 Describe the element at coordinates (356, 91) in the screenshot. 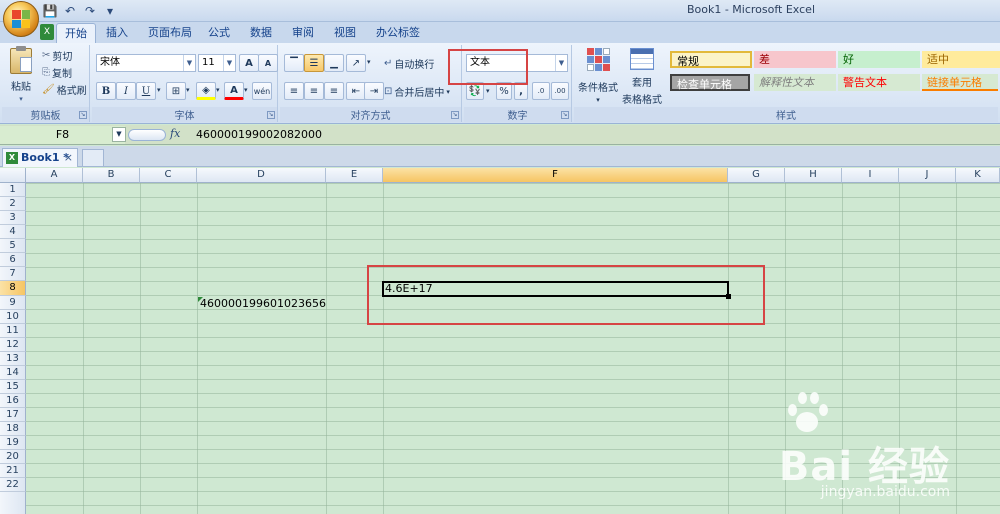

I see `decrease-indent-button: ⇤` at that location.